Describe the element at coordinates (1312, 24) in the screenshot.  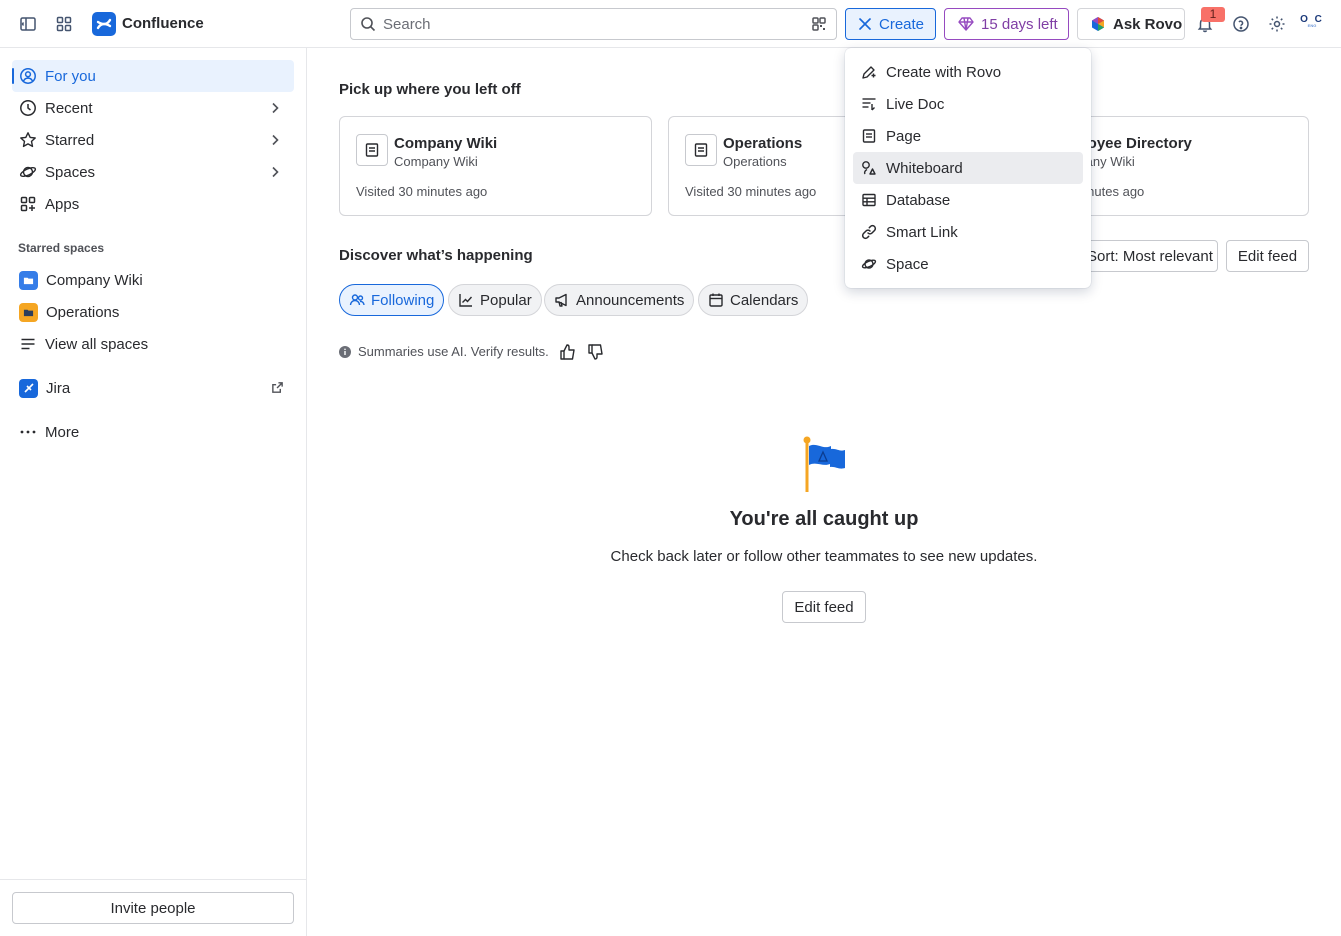
I see `avatar: O C ENG` at that location.